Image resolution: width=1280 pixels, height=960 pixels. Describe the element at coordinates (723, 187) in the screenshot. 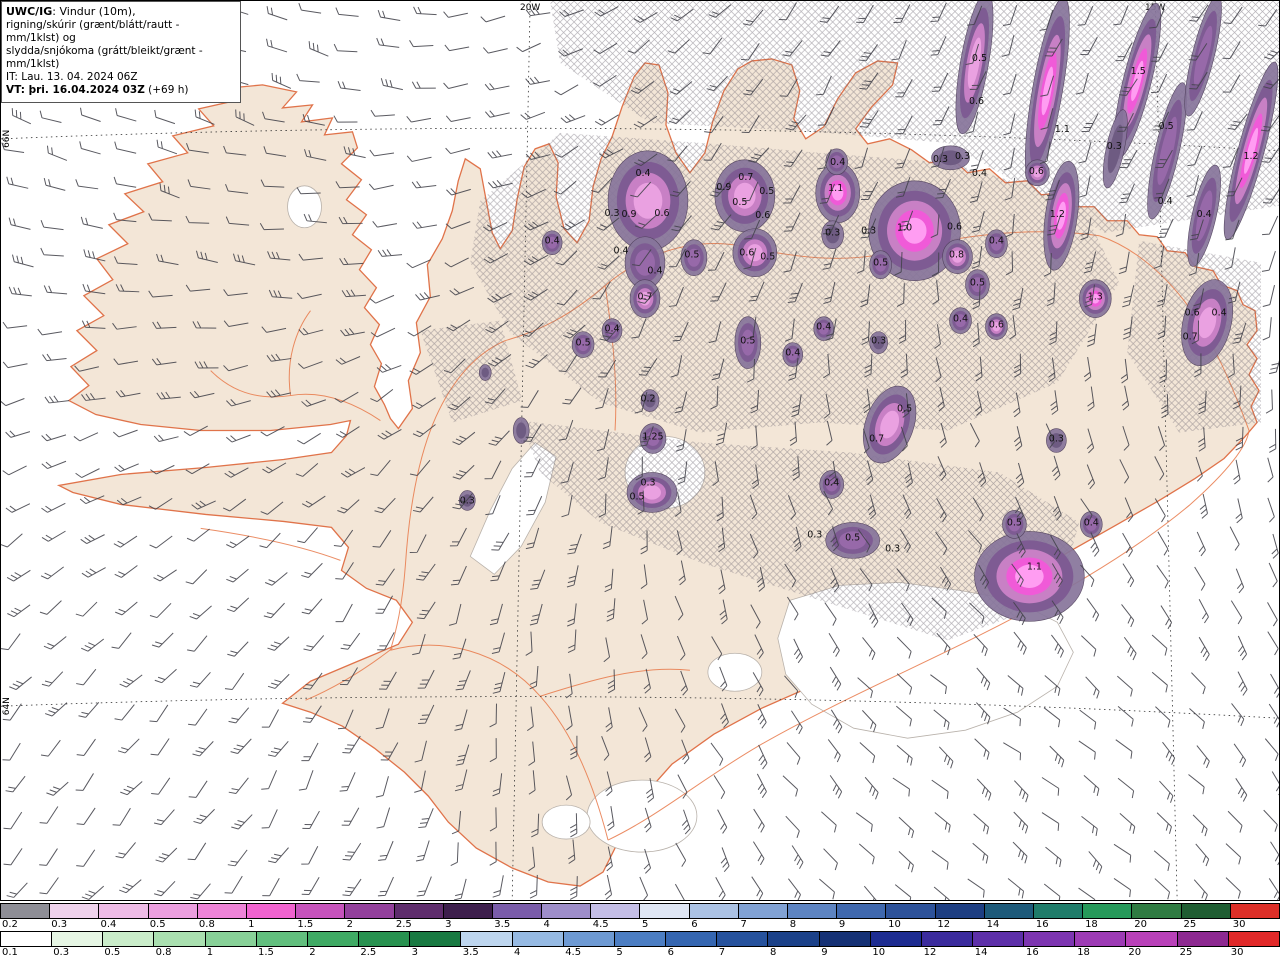

I see `precip-value-label: 0.9` at that location.